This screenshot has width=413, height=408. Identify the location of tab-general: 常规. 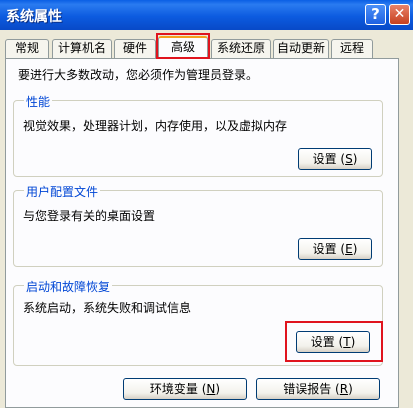
(27, 48).